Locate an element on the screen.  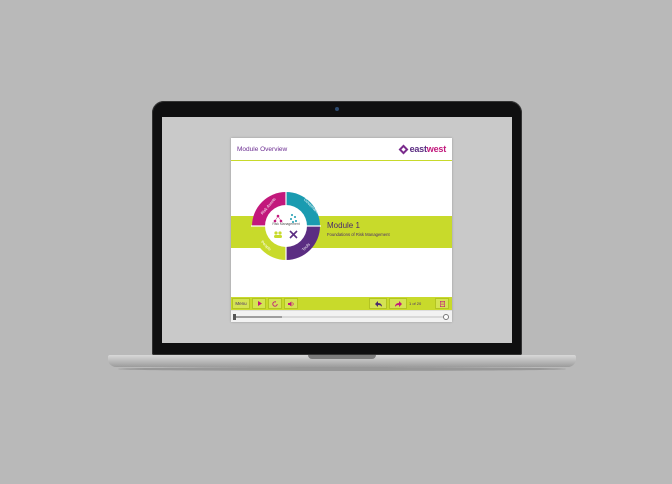
progress-bar is located at coordinates (341, 317).